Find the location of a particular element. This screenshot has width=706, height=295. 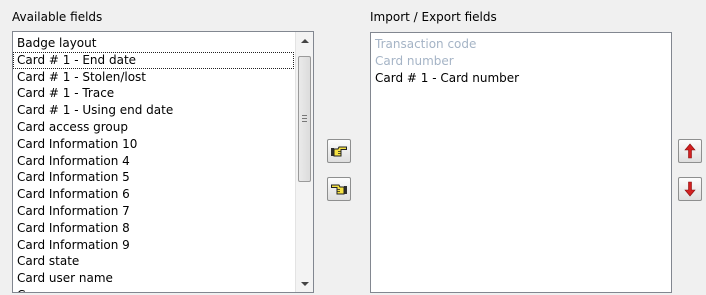

hand-pointing-left-icon is located at coordinates (339, 189).